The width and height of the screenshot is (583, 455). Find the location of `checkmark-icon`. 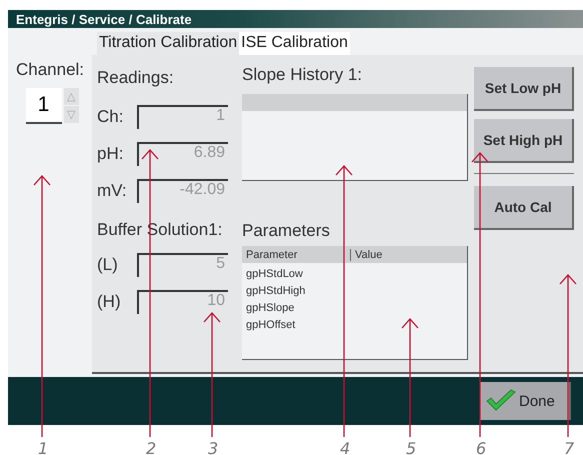

checkmark-icon is located at coordinates (501, 401).